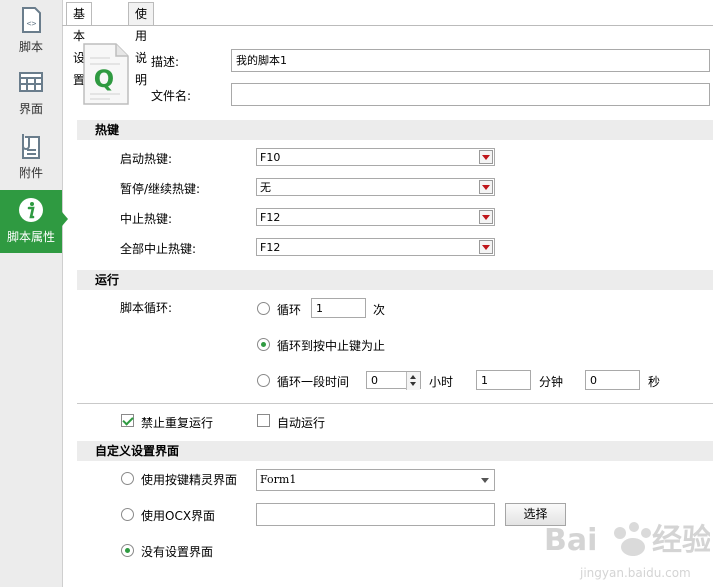  Describe the element at coordinates (375, 480) in the screenshot. I see `form-select: Form1` at that location.